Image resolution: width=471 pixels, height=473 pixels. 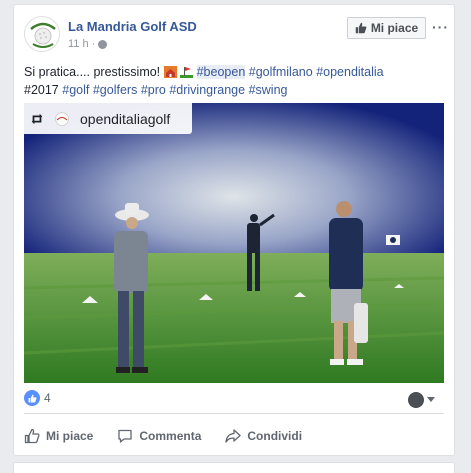 I want to click on post-time: 11 h, so click(x=78, y=44).